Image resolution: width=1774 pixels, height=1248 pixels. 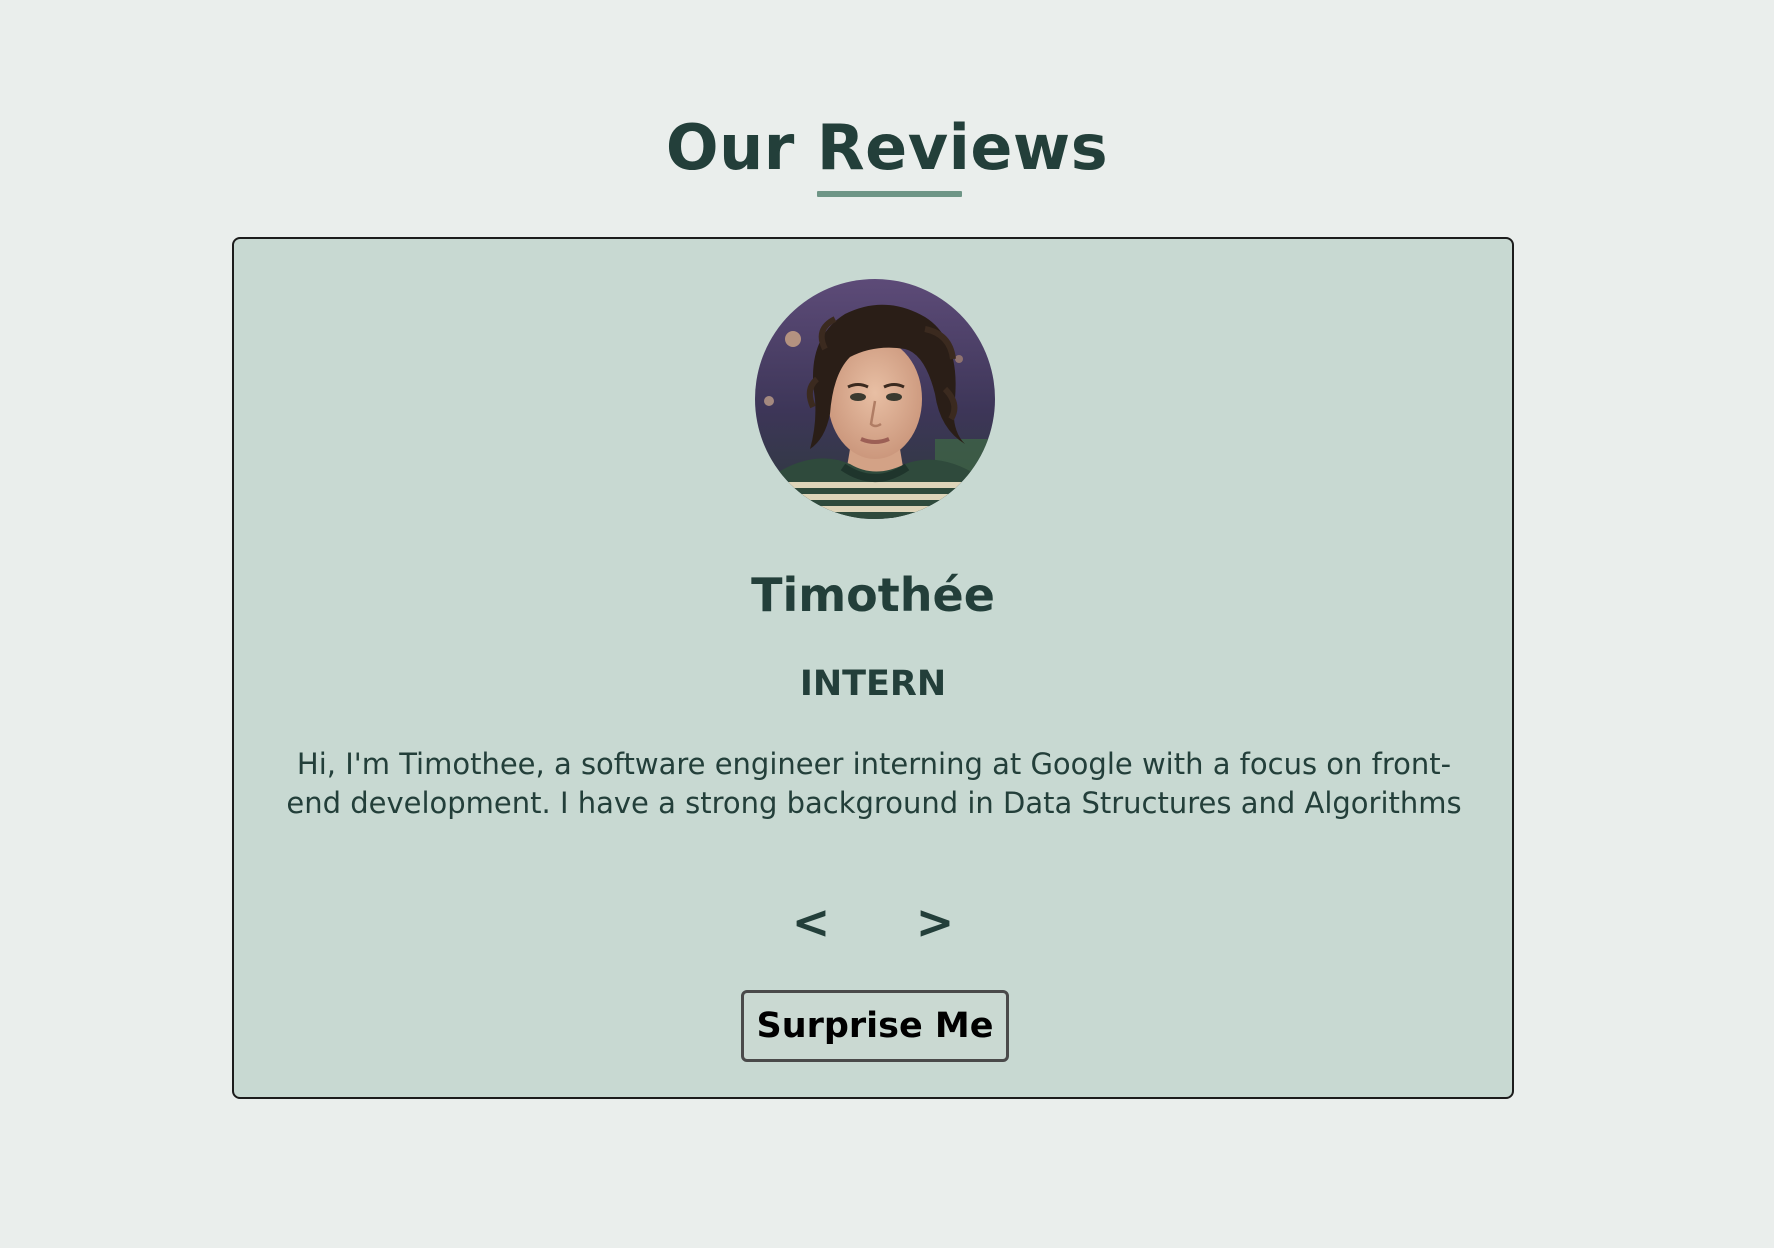 I want to click on avatar, so click(x=875, y=399).